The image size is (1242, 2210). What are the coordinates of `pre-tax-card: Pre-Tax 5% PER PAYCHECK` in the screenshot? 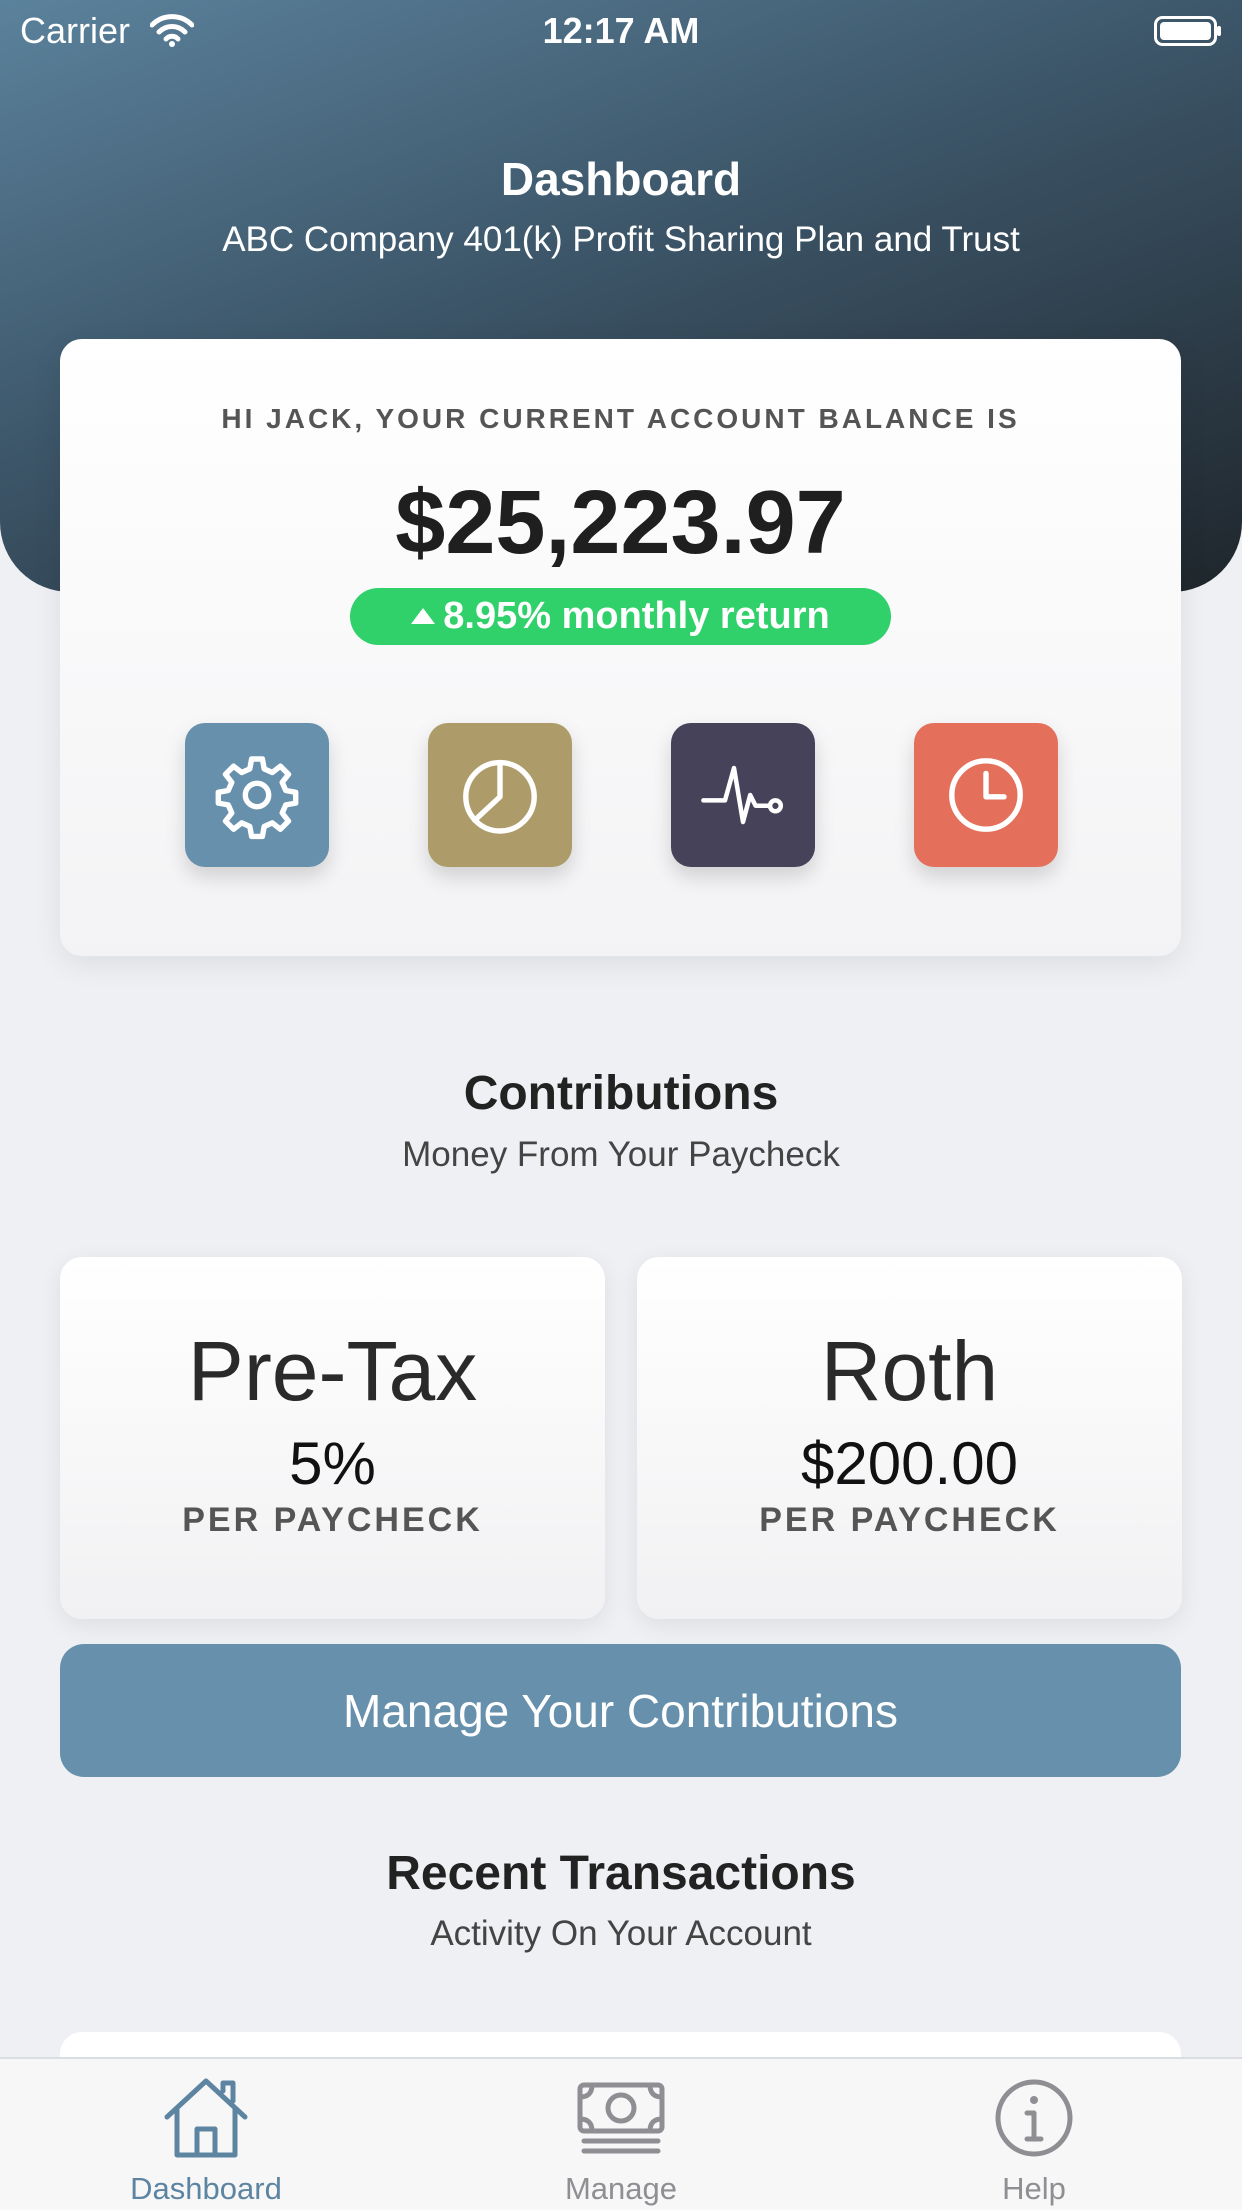 It's located at (332, 1438).